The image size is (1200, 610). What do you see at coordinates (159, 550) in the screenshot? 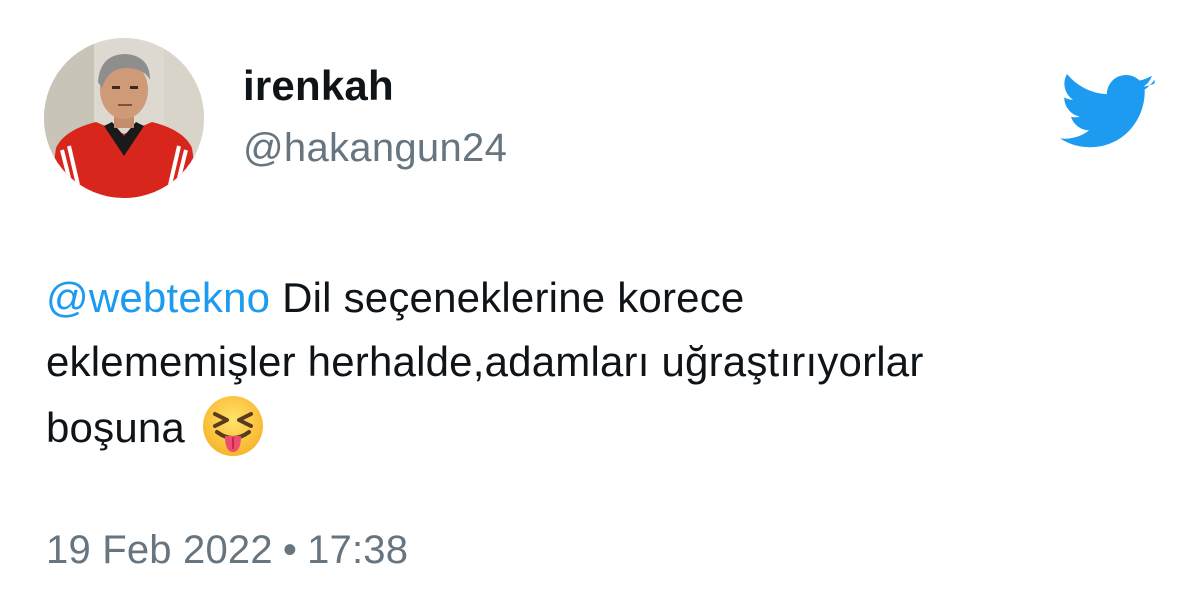
I see `tweet-date: 19 Feb 2022` at bounding box center [159, 550].